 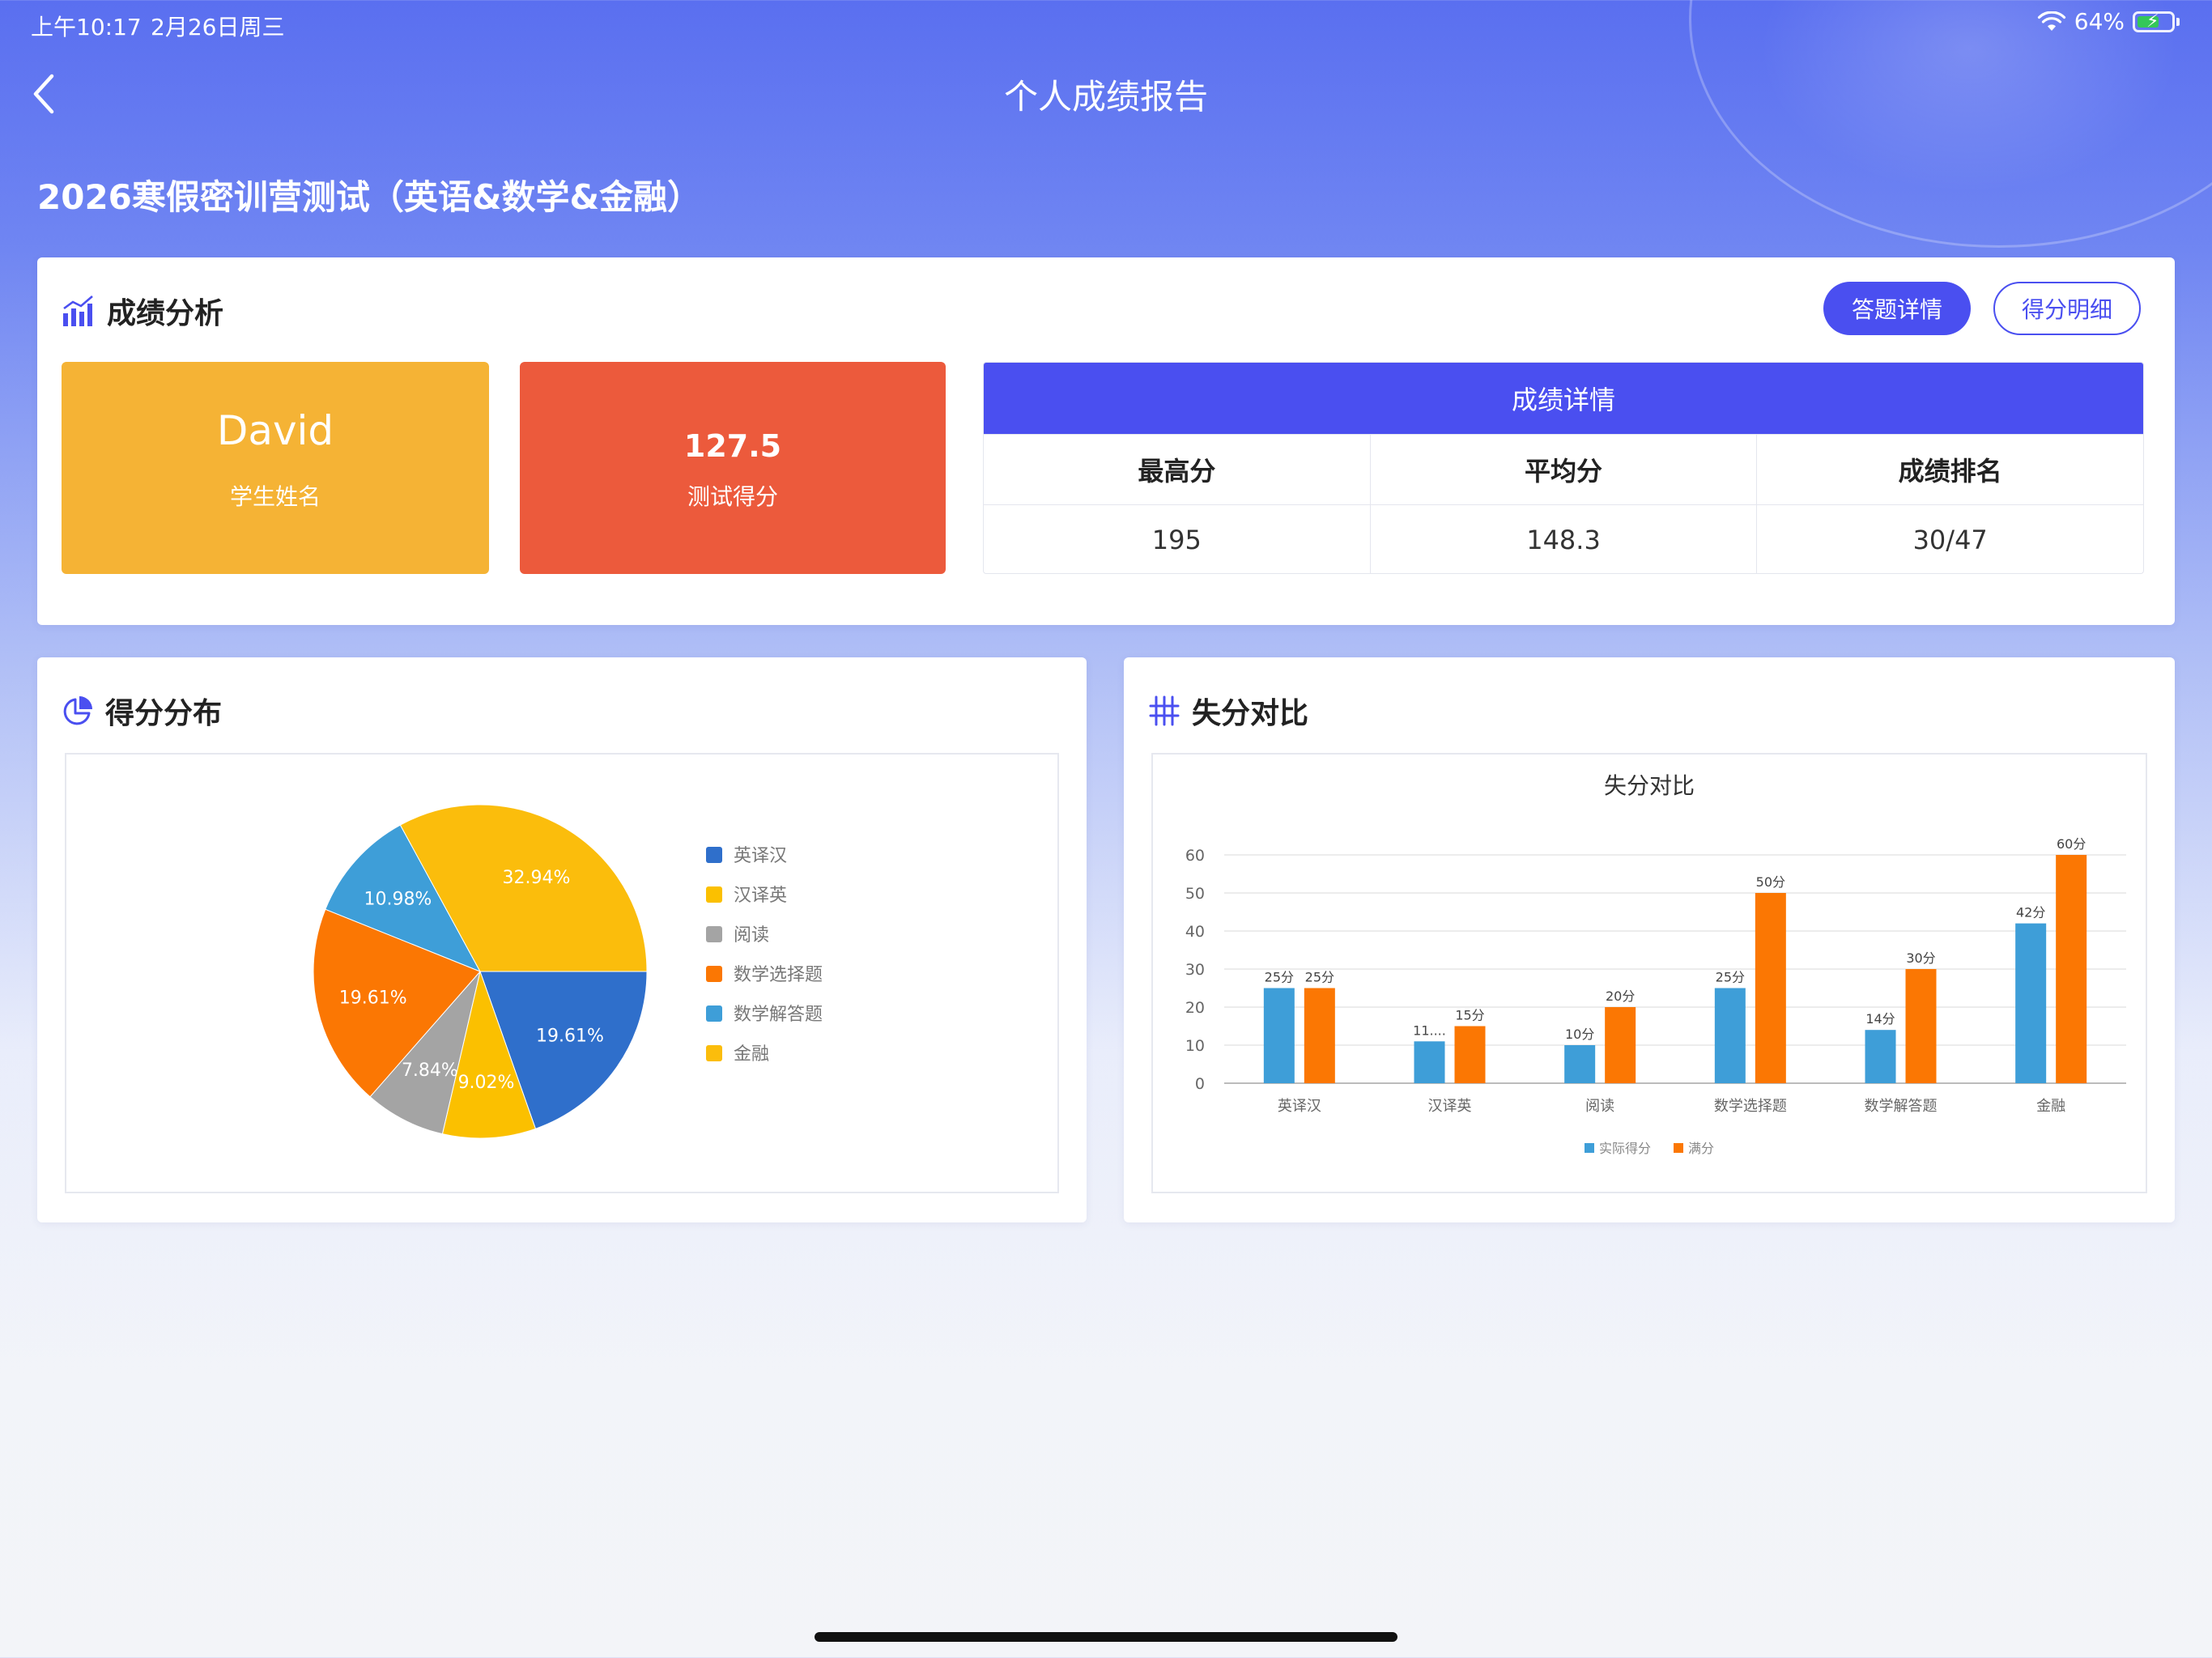 I want to click on rank-value: 30/47, so click(x=1950, y=540).